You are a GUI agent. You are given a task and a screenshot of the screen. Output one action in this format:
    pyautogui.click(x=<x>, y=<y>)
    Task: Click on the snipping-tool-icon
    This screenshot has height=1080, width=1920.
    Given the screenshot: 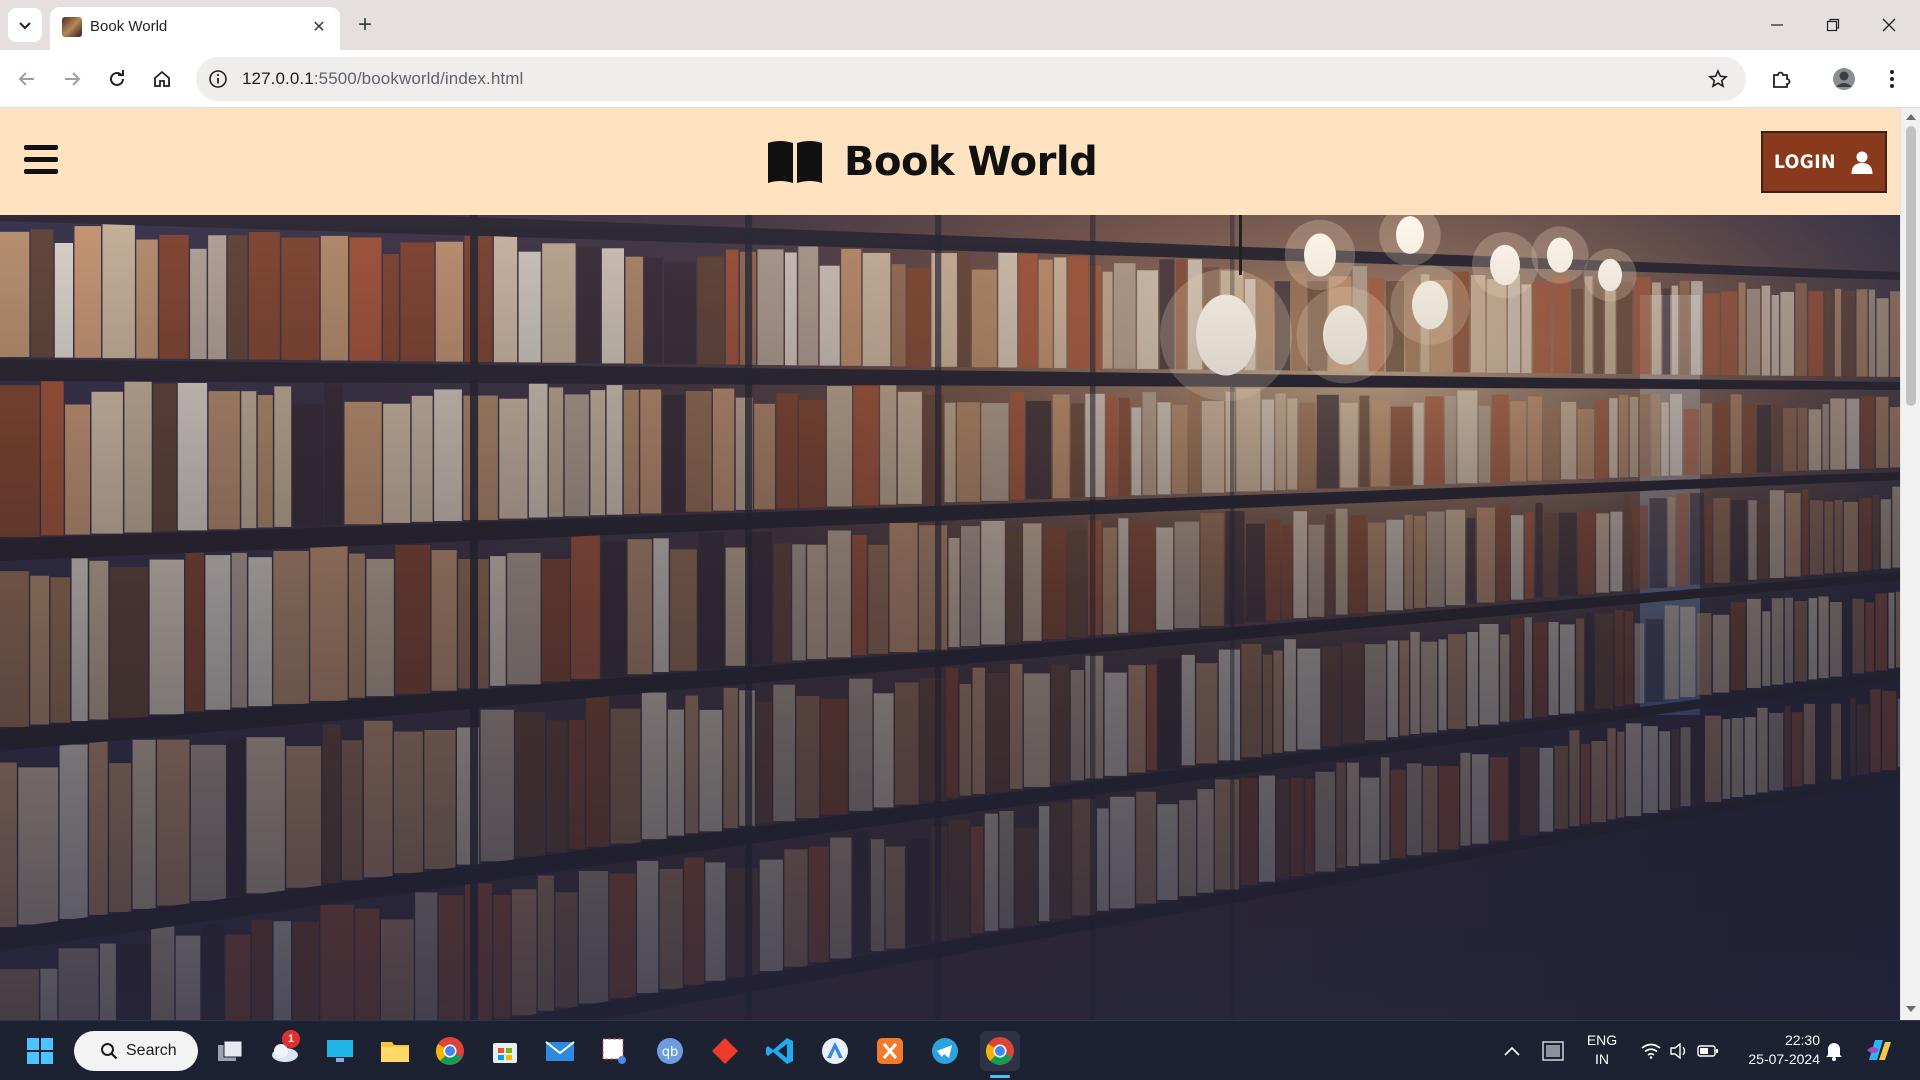 What is the action you would take?
    pyautogui.click(x=615, y=1051)
    